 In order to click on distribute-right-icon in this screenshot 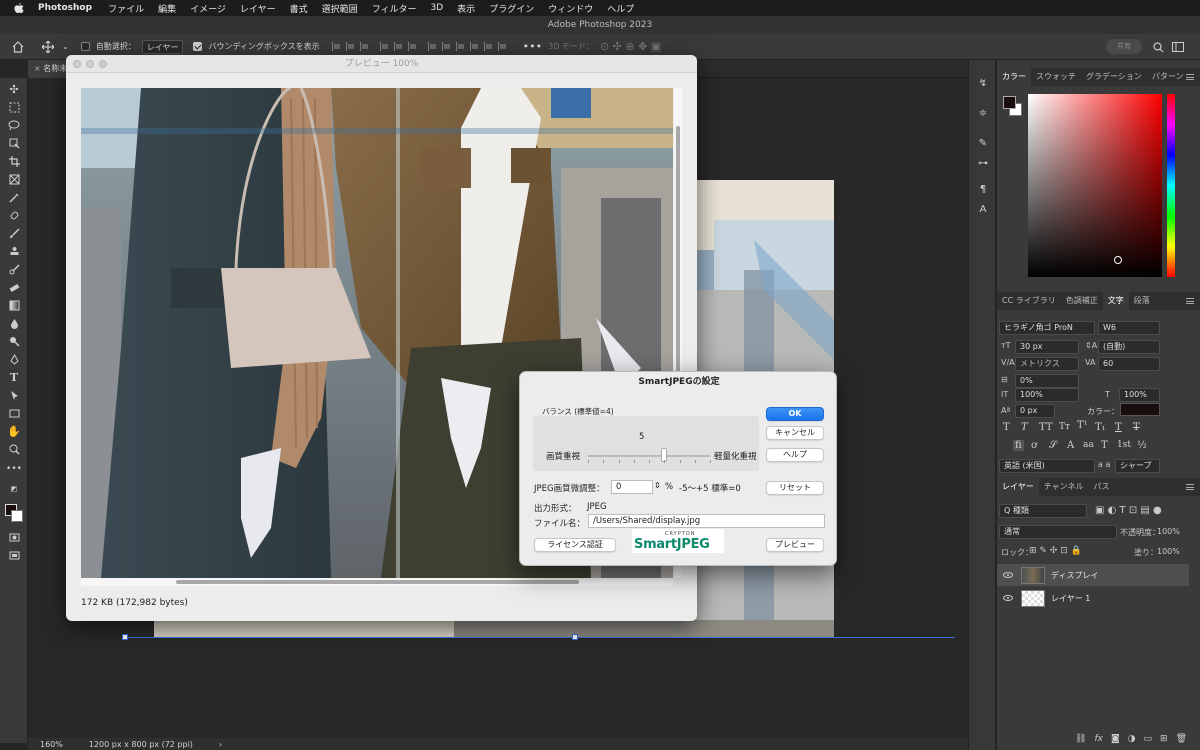, I will do `click(460, 46)`.